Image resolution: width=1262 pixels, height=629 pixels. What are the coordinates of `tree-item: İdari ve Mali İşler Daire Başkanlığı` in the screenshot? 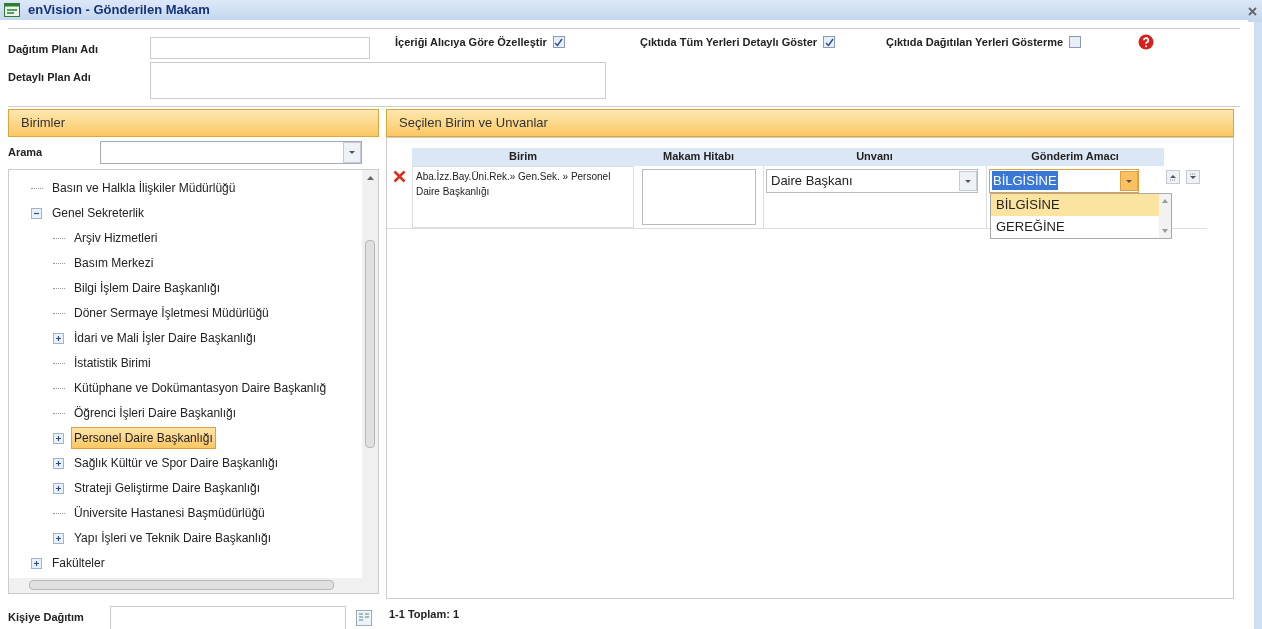 It's located at (165, 338).